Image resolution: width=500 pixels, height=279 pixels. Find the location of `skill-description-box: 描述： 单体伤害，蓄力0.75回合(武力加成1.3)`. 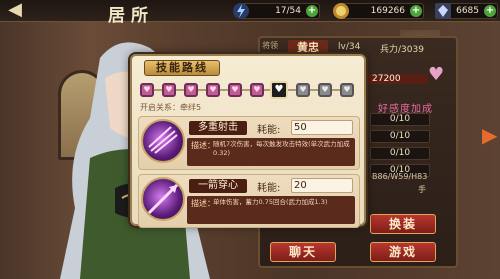

skill-description-box: 描述： 单体伤害，蓄力0.75回合(武力加成1.3) is located at coordinates (271, 210).